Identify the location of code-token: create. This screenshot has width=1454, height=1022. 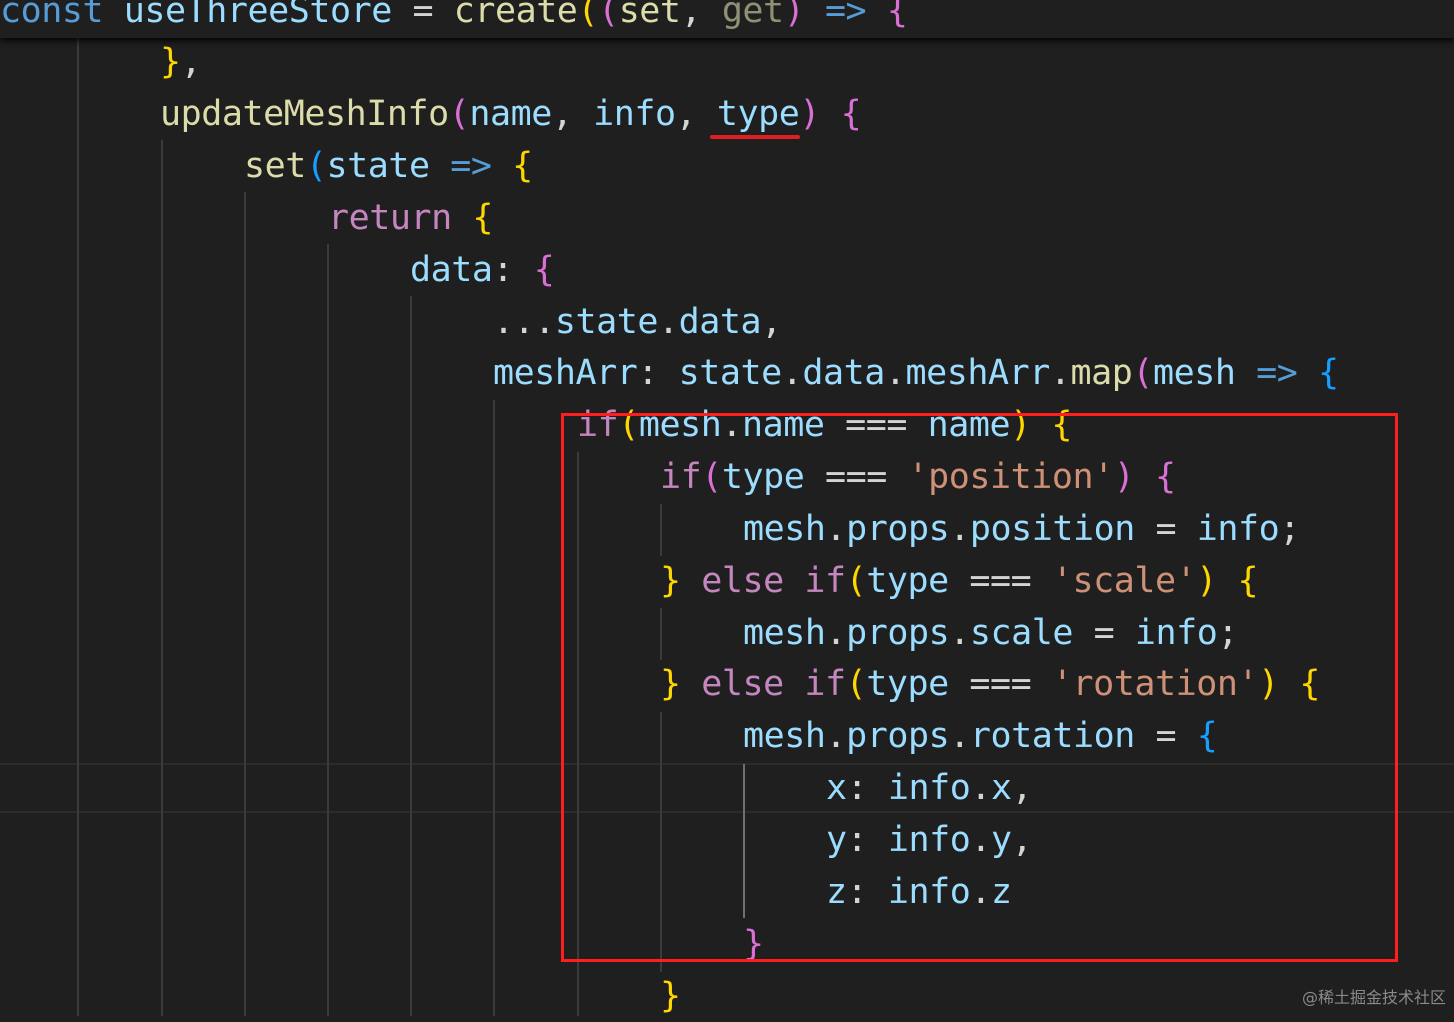
(515, 15).